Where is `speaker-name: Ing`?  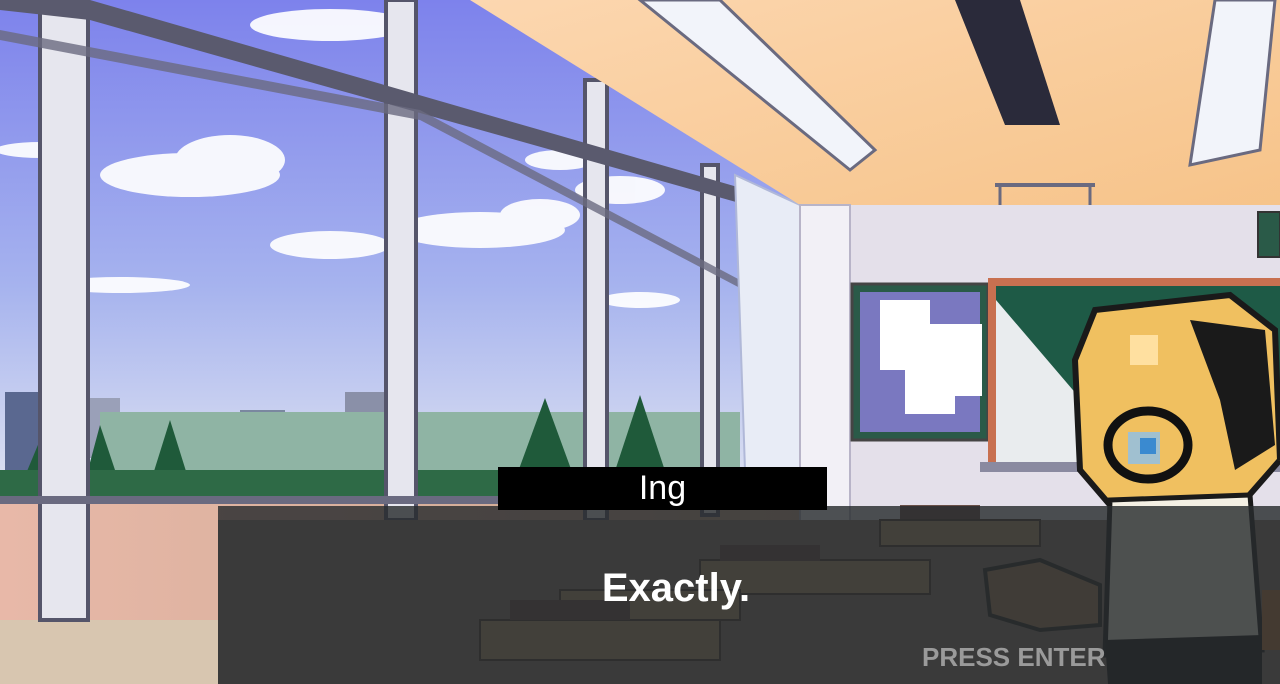 speaker-name: Ing is located at coordinates (662, 488).